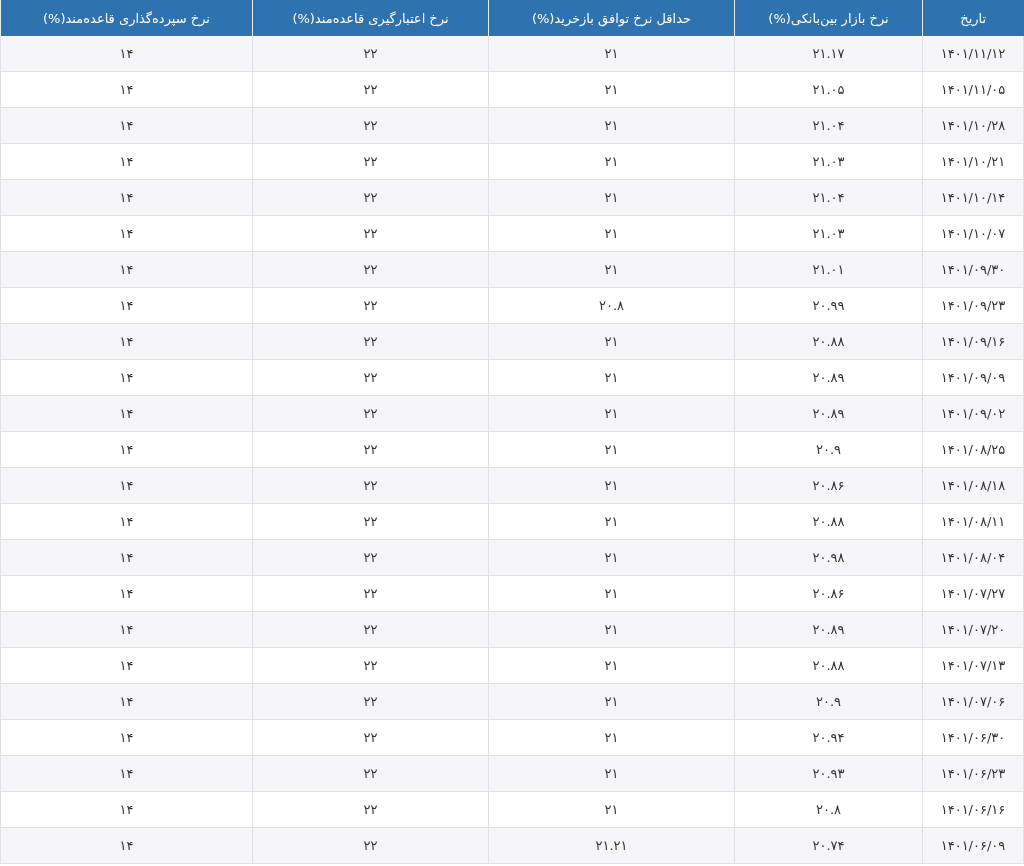 The width and height of the screenshot is (1024, 866). What do you see at coordinates (828, 845) in the screenshot?
I see `table-cell: ۲۰.۷۴` at bounding box center [828, 845].